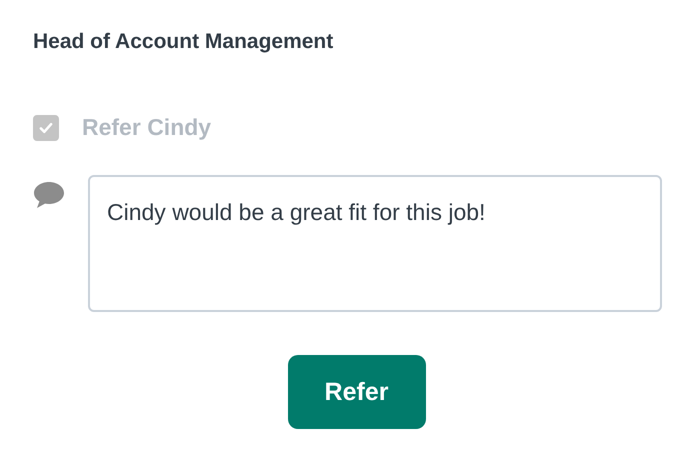  I want to click on refer-button: Refer, so click(357, 392).